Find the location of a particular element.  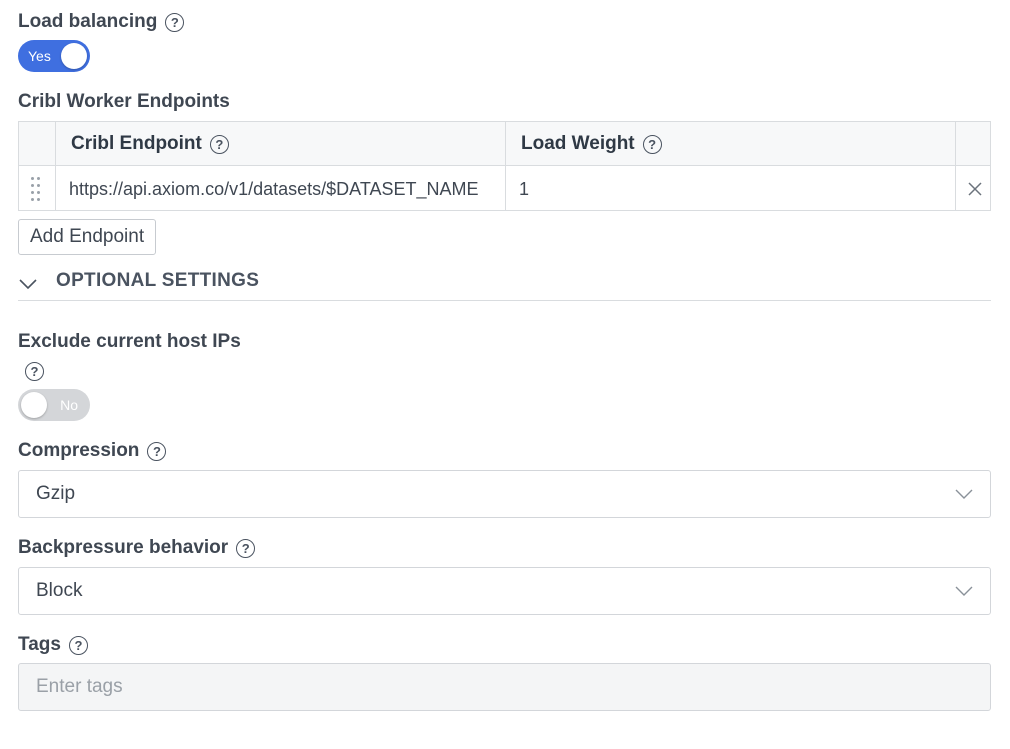

tags-input is located at coordinates (504, 687).